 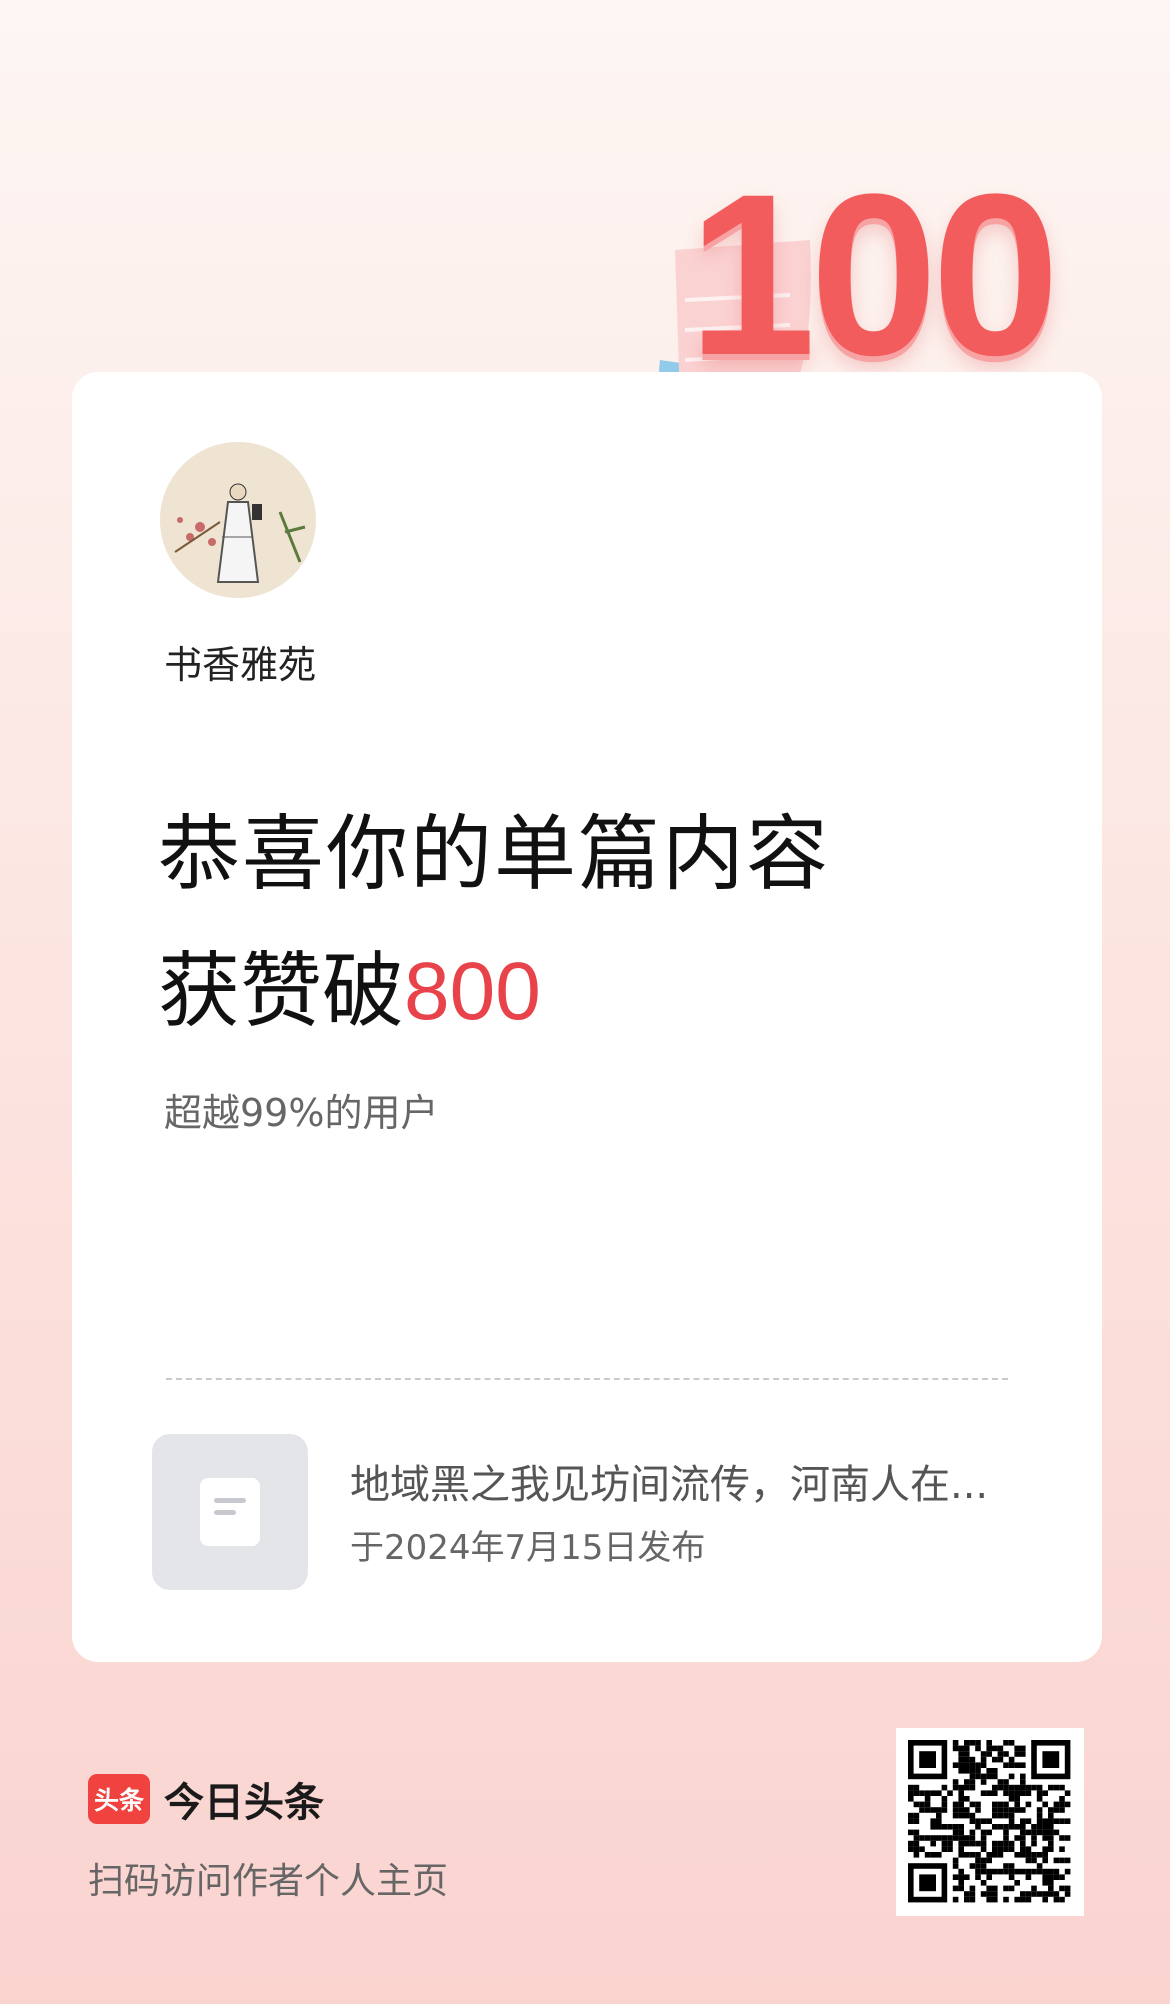 What do you see at coordinates (119, 1799) in the screenshot?
I see `toutiao-logo: 头条` at bounding box center [119, 1799].